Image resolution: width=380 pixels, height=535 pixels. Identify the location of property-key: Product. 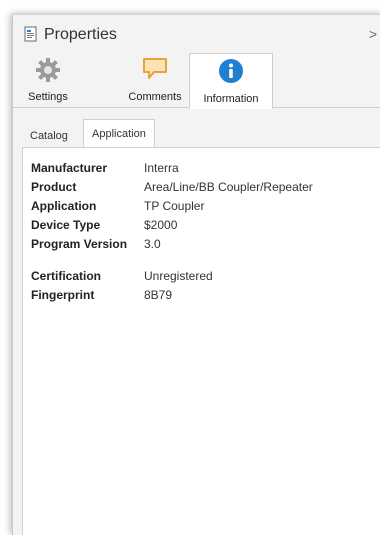
(54, 187).